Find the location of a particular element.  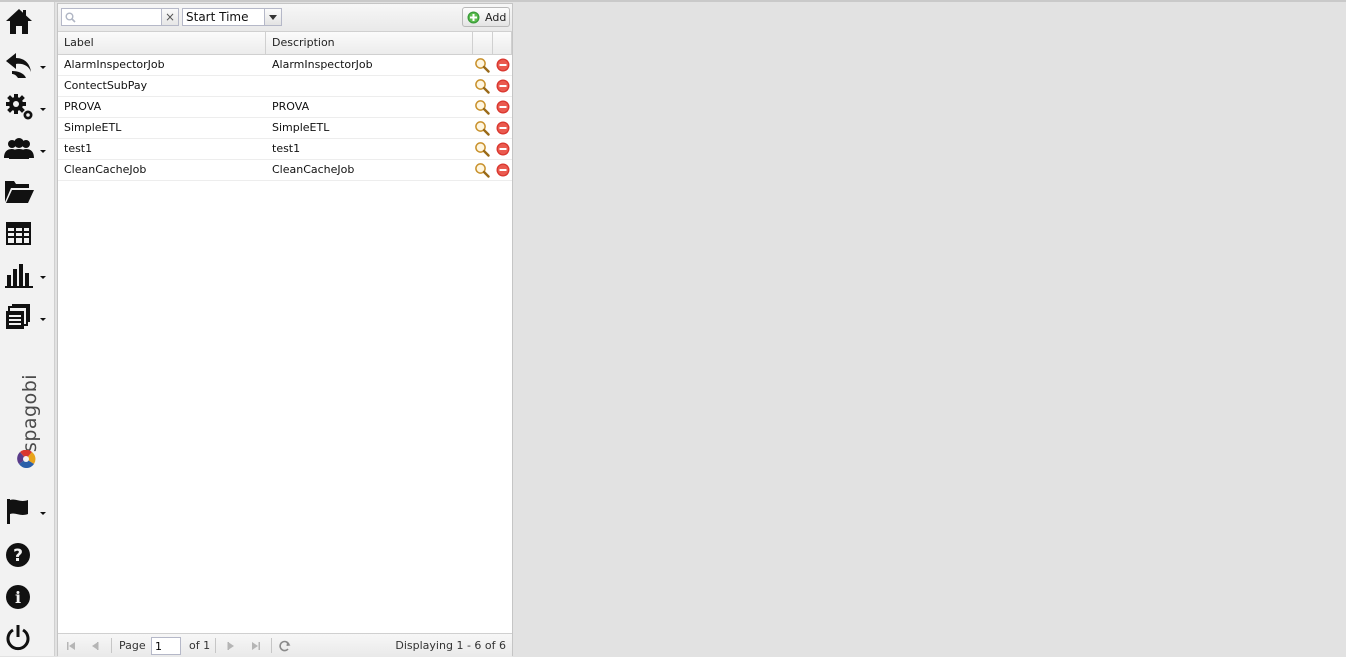

cell-label: ContectSubPay is located at coordinates (106, 85).